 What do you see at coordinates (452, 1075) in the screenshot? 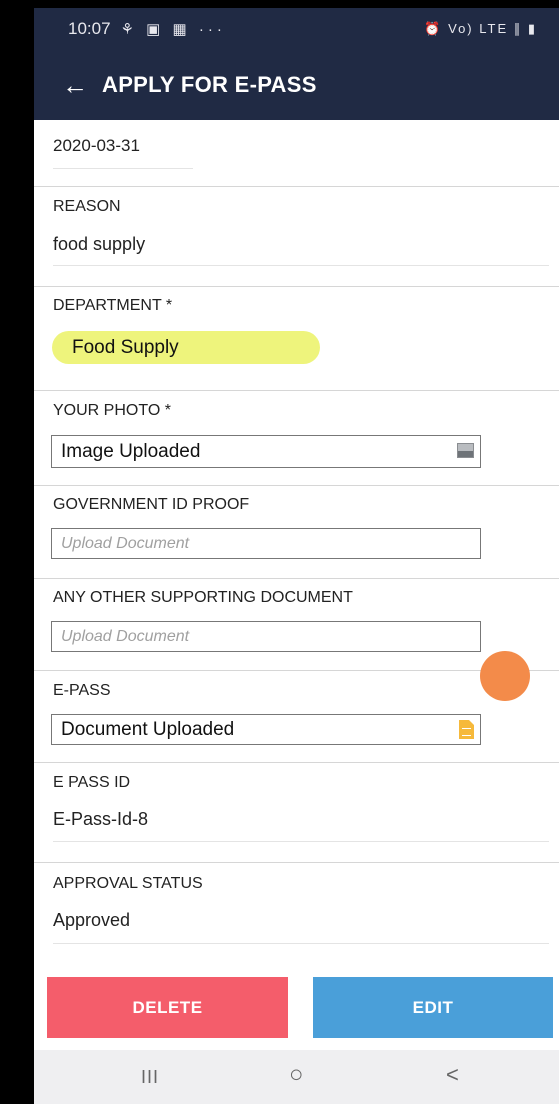
I see `nav-back-icon: <` at bounding box center [452, 1075].